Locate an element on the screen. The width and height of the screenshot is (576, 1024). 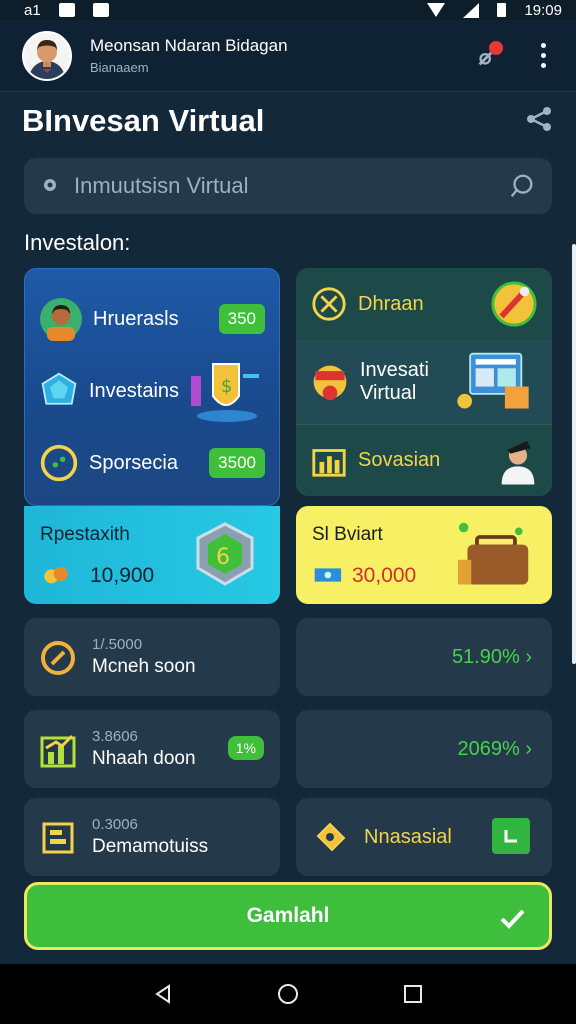
balance-value: 10,900 is located at coordinates (122, 575).